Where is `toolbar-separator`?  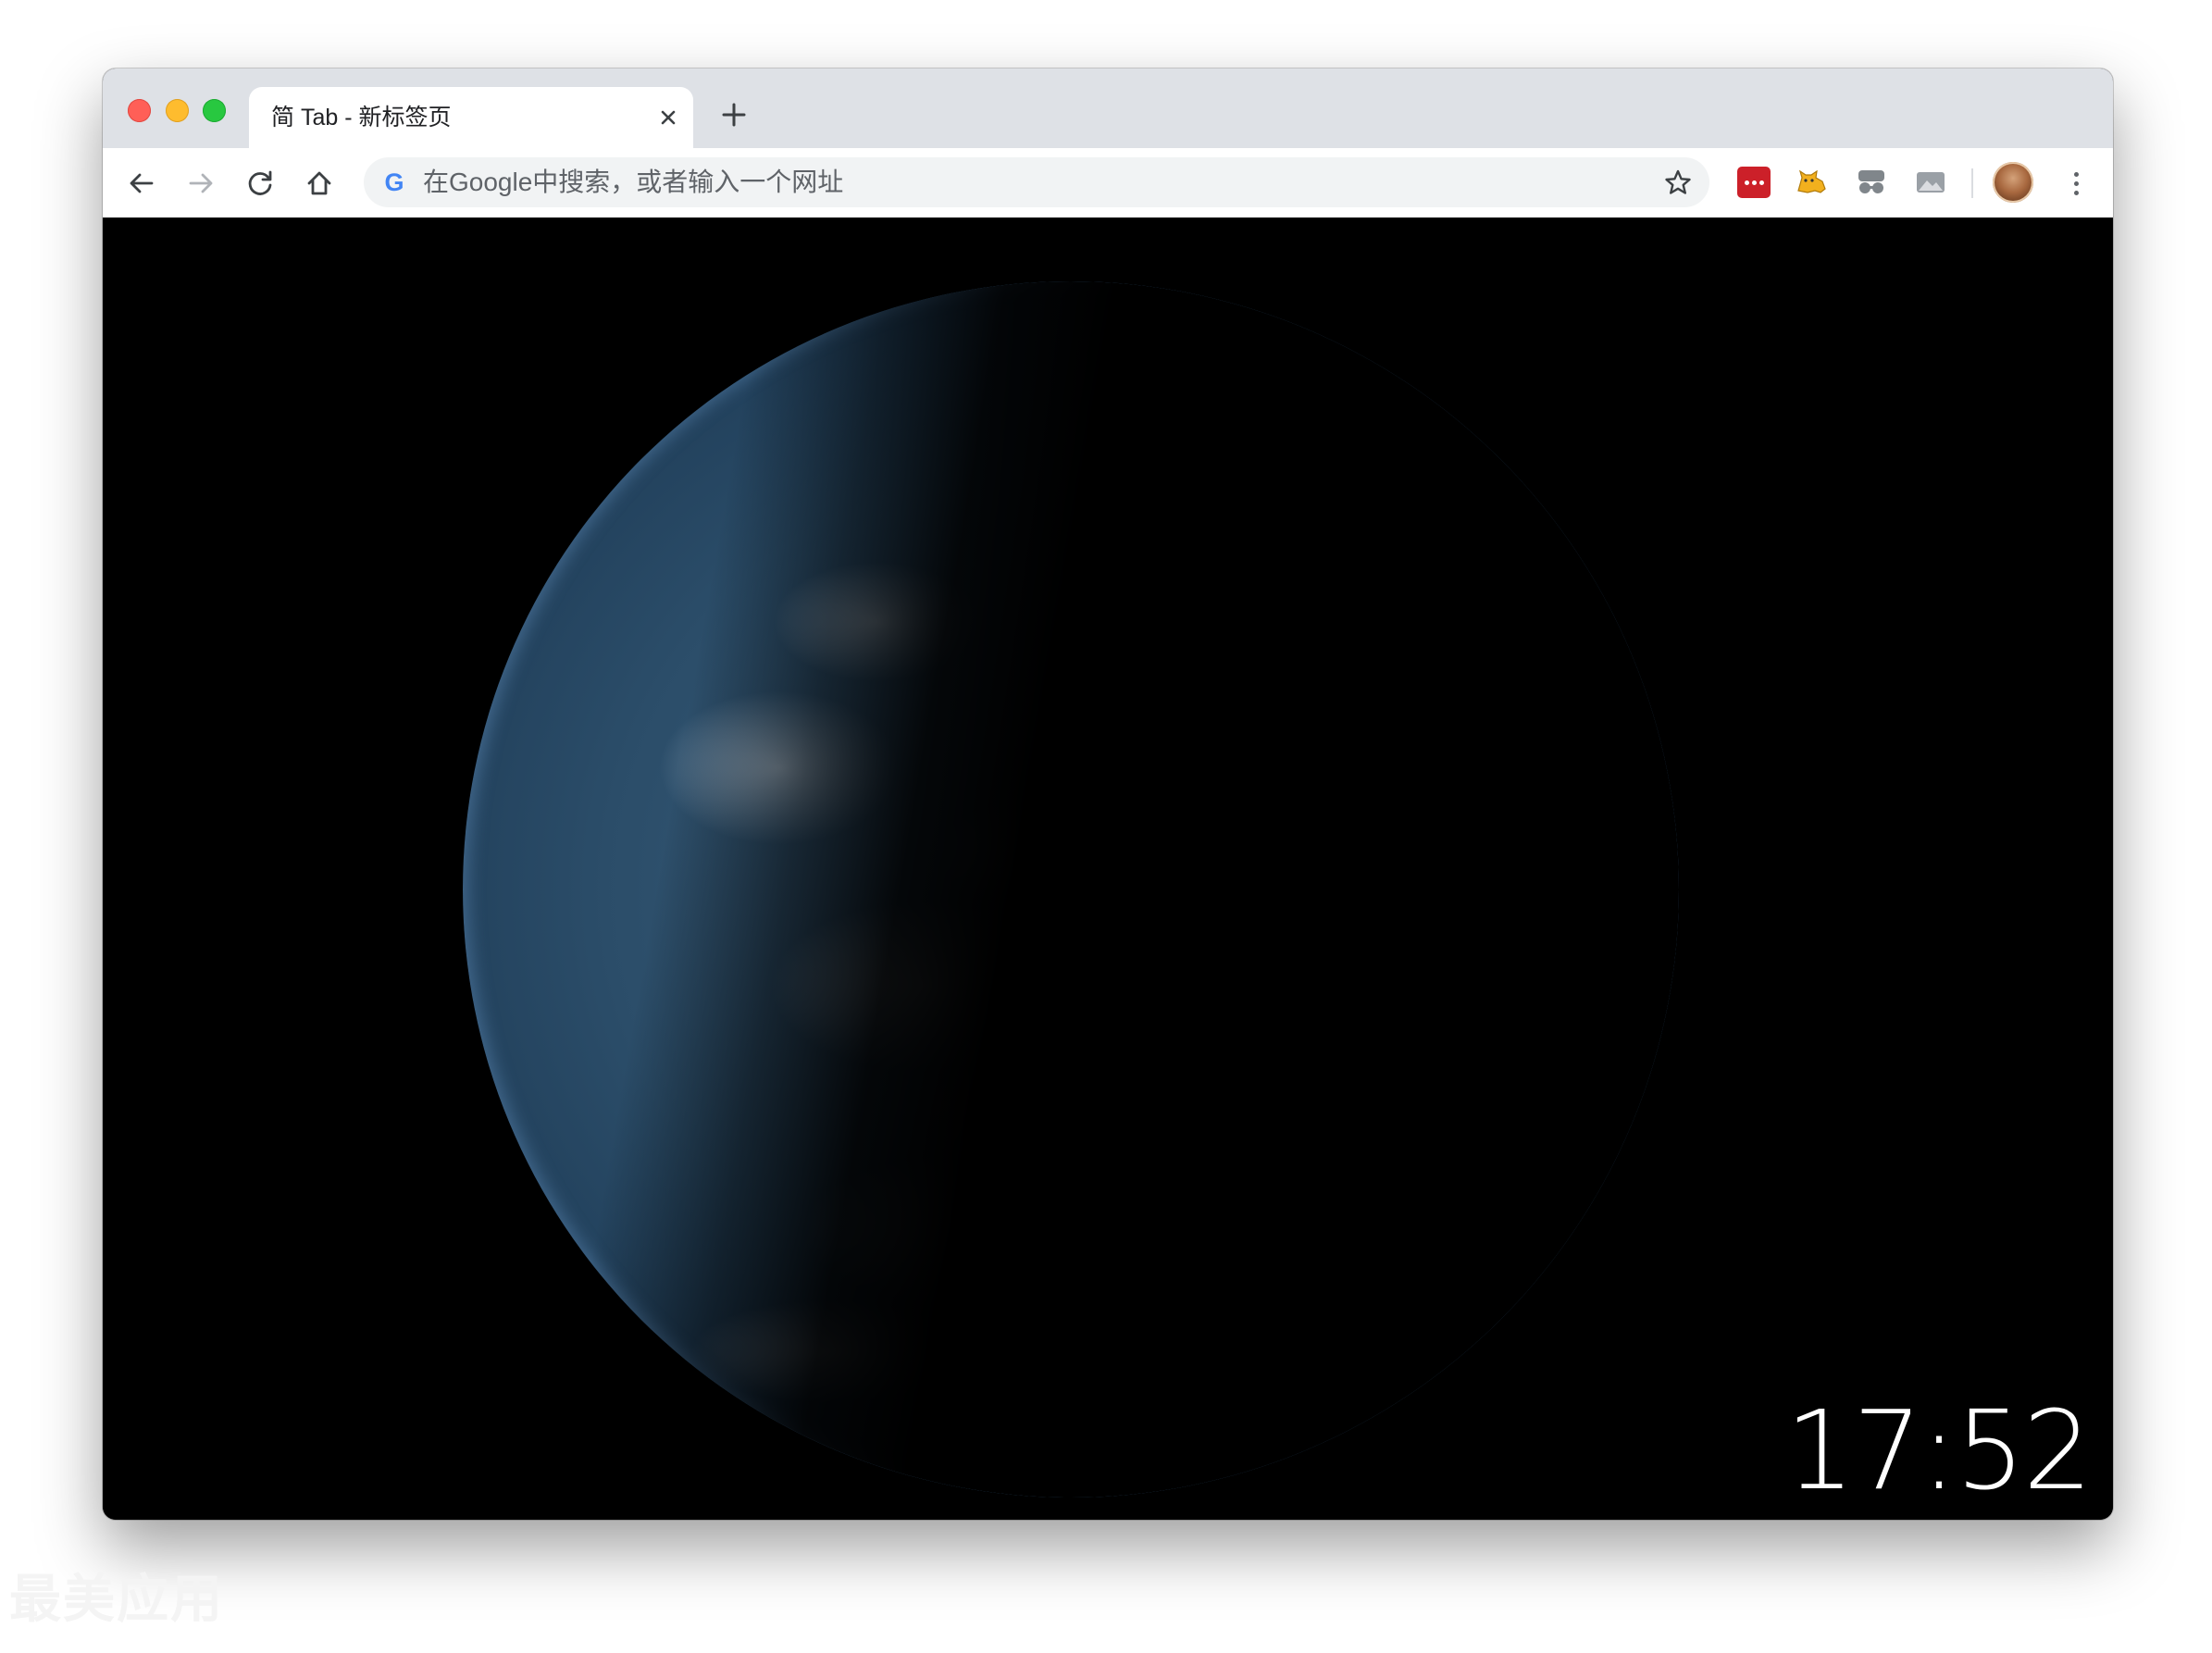 toolbar-separator is located at coordinates (1972, 183).